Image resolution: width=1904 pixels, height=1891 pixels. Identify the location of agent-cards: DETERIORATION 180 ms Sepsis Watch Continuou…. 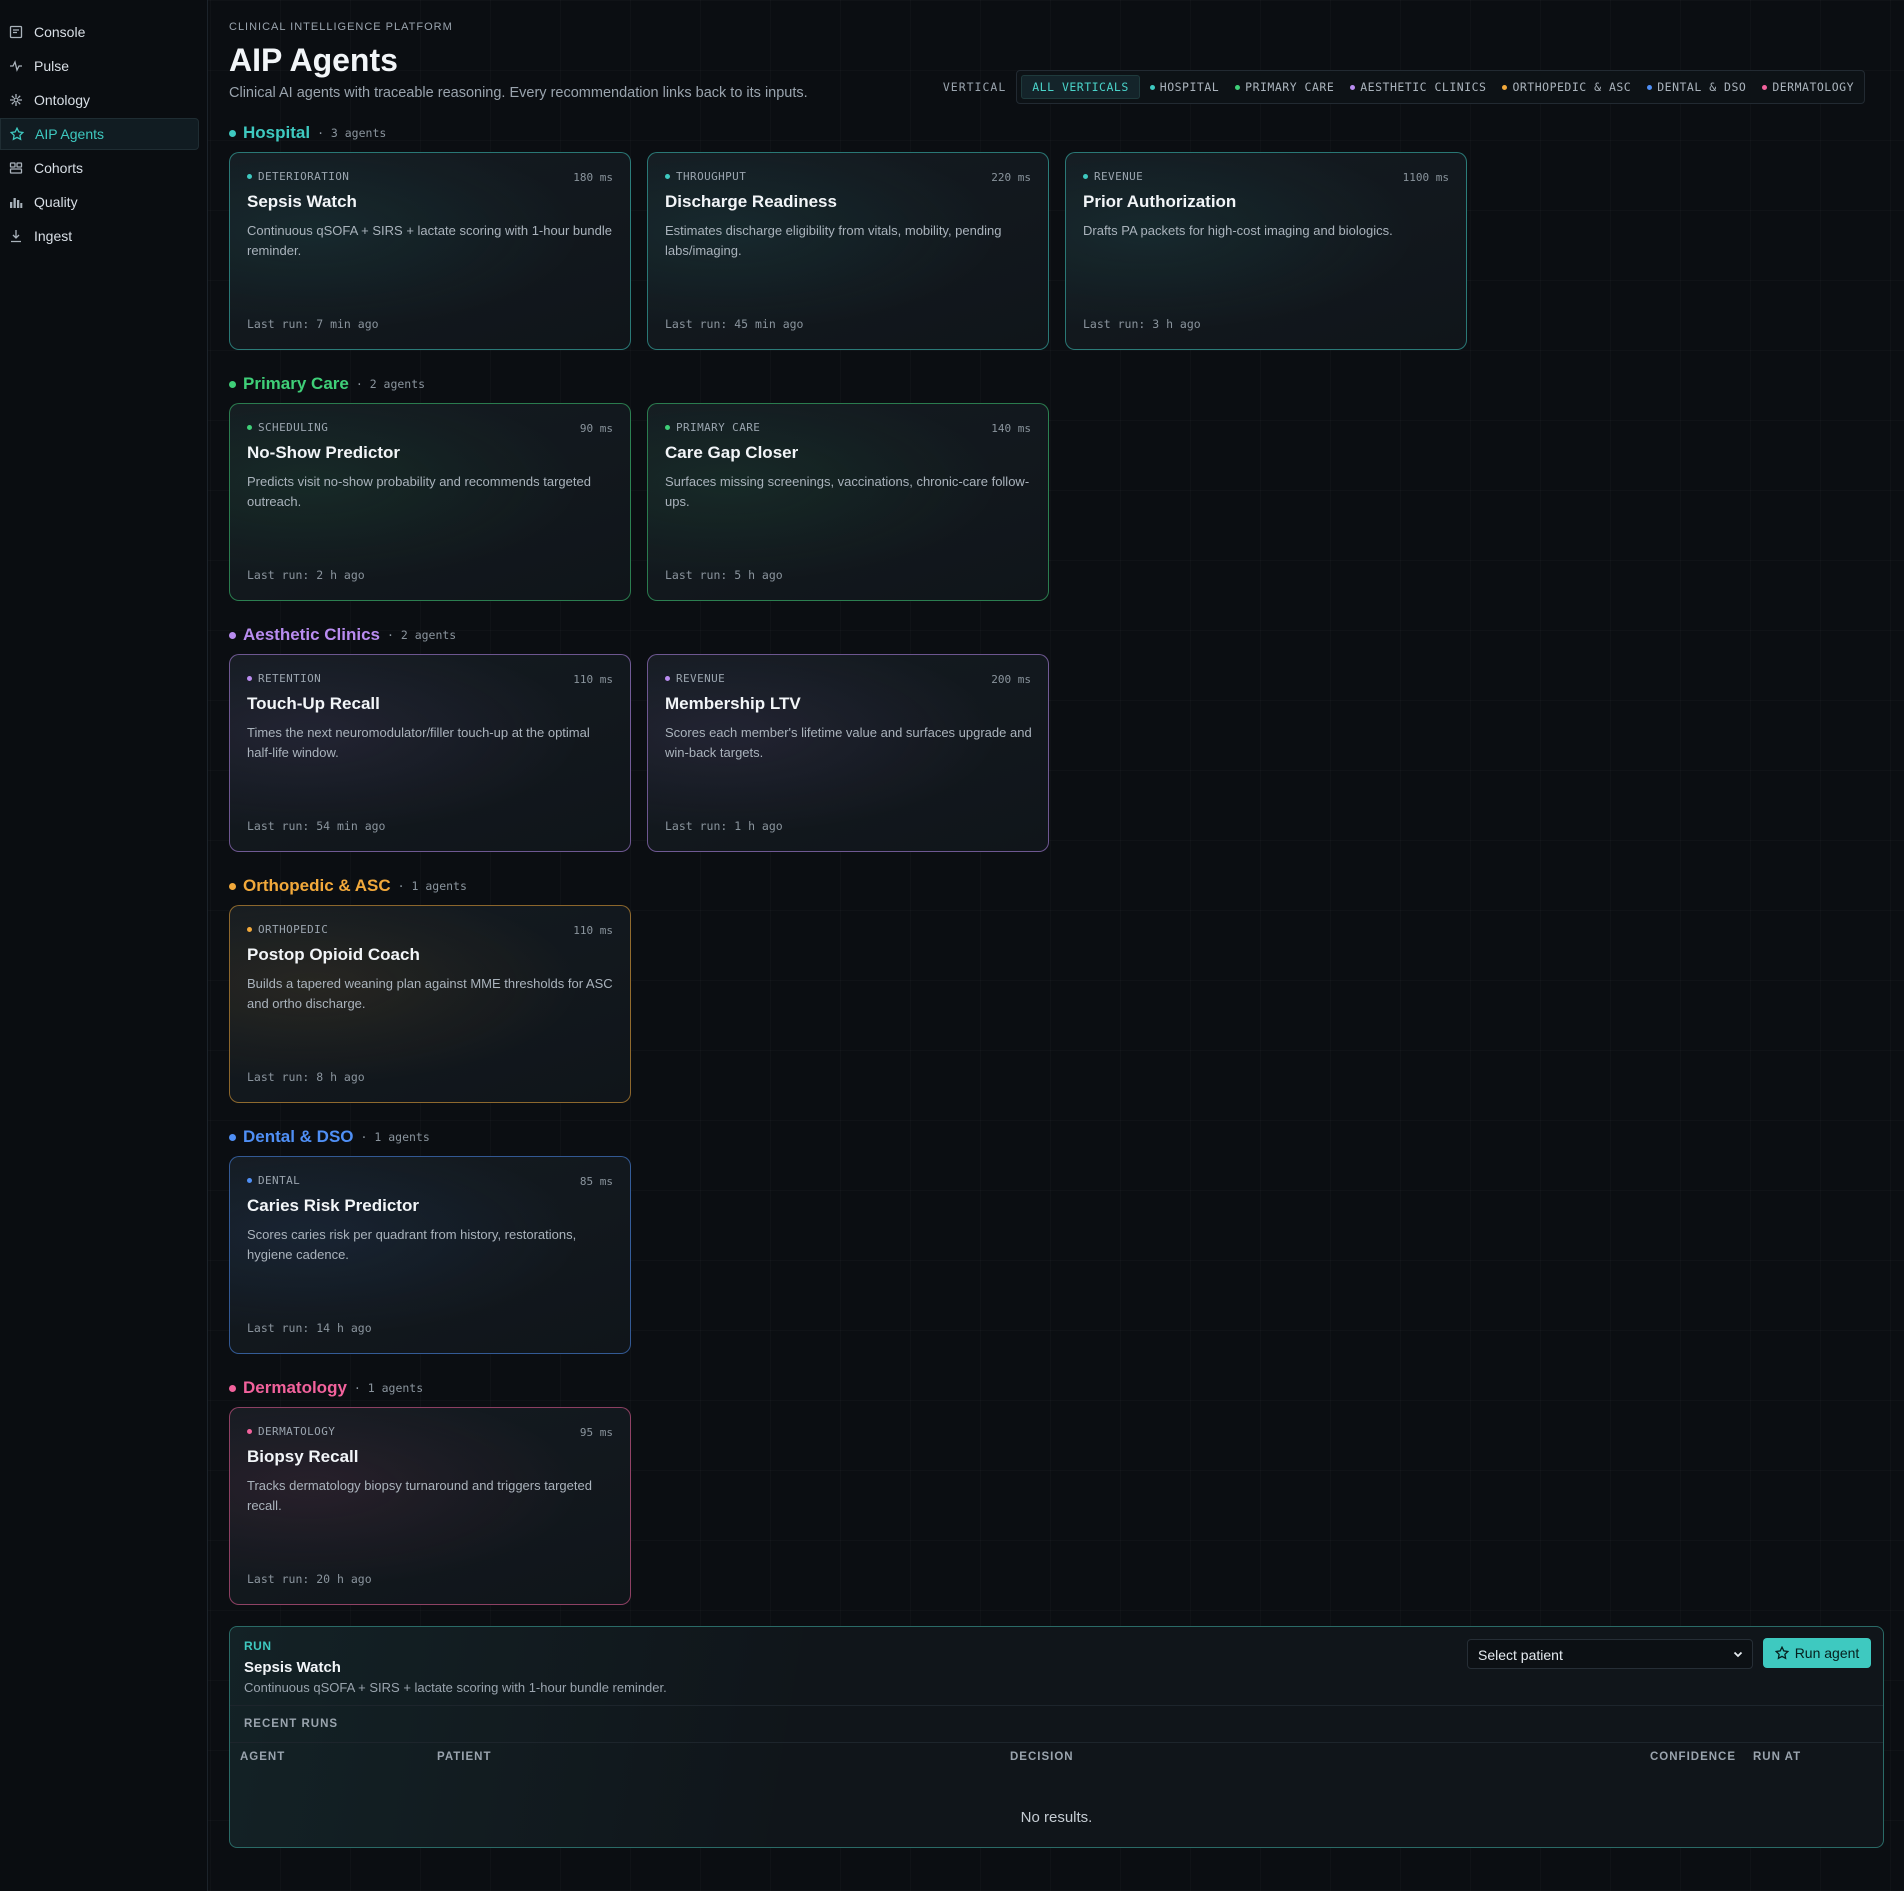
(848, 251).